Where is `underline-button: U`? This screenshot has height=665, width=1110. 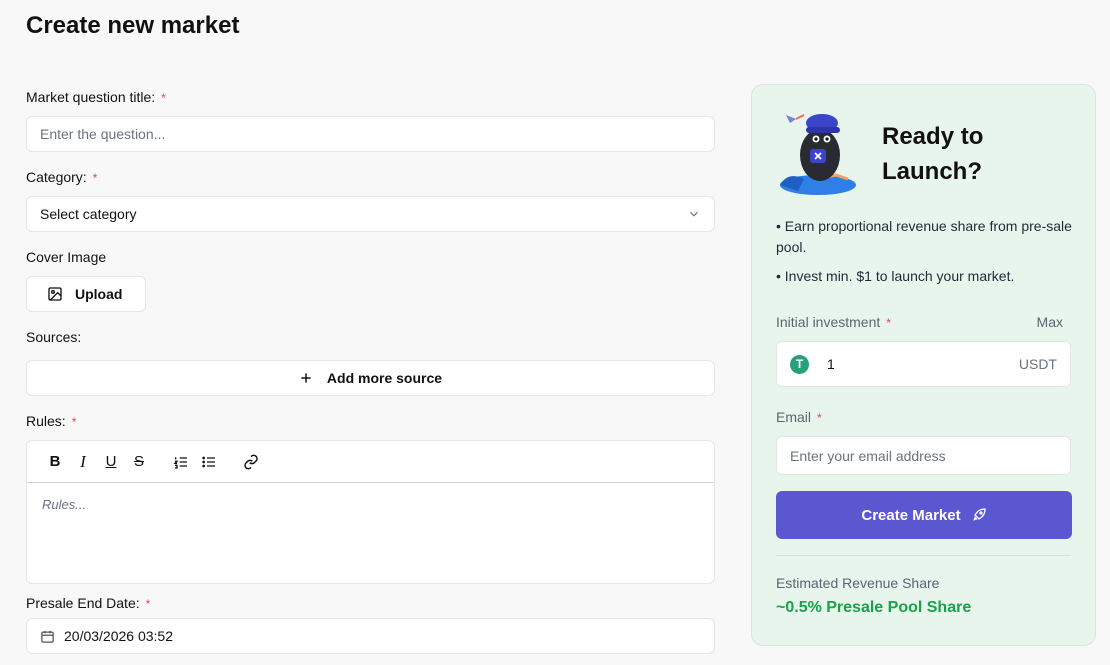 underline-button: U is located at coordinates (111, 462).